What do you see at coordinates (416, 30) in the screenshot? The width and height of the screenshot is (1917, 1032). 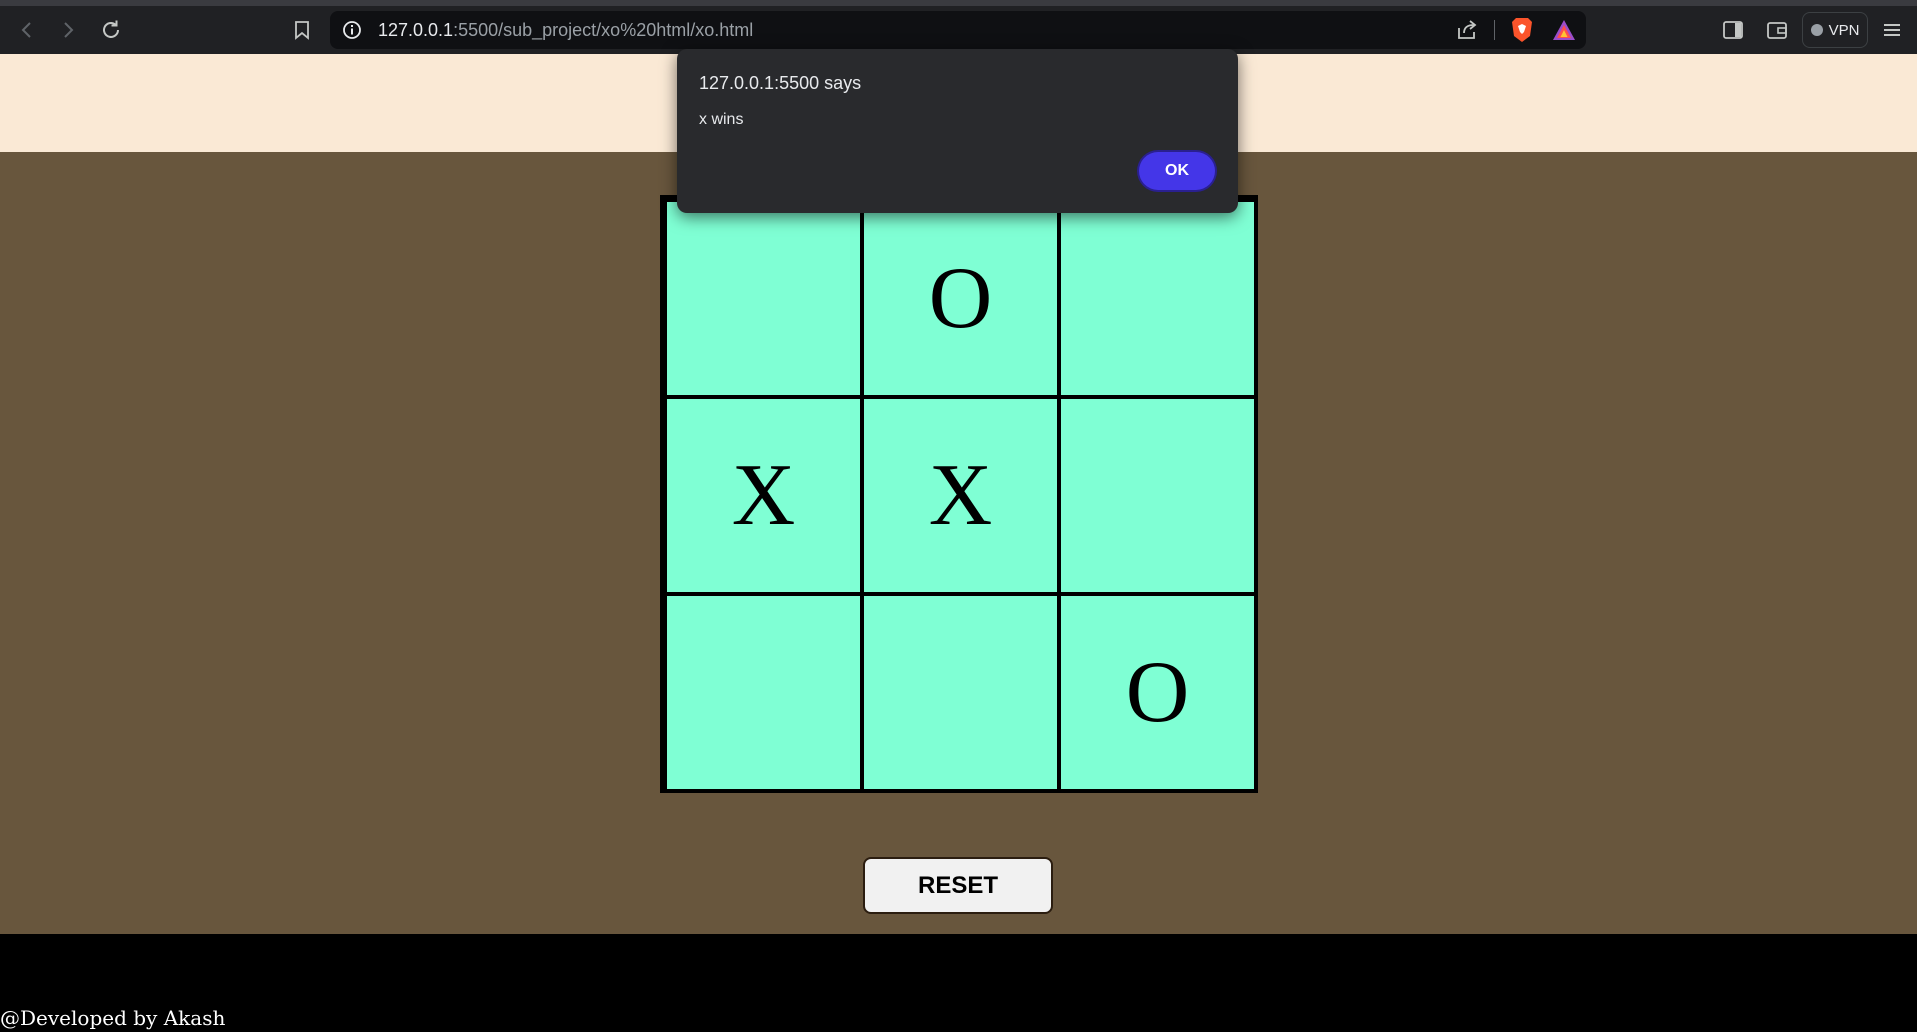 I see `url-host: 127.0.0.1` at bounding box center [416, 30].